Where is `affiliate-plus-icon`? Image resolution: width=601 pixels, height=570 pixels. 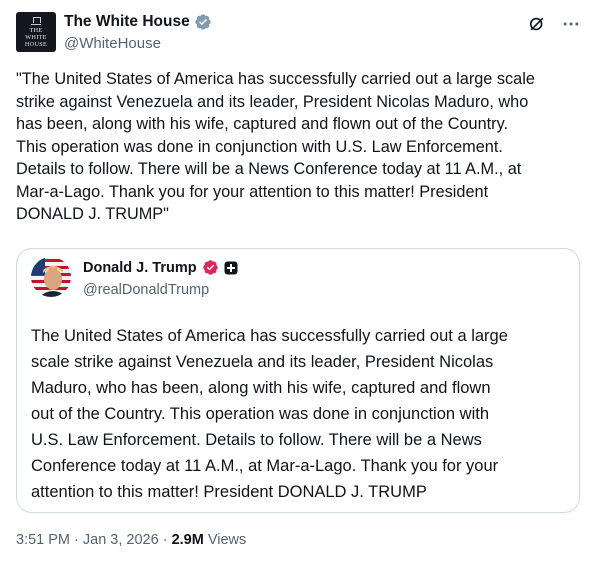 affiliate-plus-icon is located at coordinates (231, 268).